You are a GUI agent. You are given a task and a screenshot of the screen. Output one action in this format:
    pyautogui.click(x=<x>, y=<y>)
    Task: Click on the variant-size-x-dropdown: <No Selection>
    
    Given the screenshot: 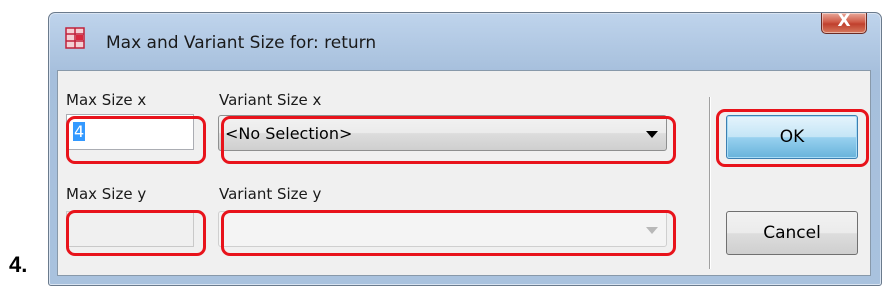 What is the action you would take?
    pyautogui.click(x=442, y=133)
    